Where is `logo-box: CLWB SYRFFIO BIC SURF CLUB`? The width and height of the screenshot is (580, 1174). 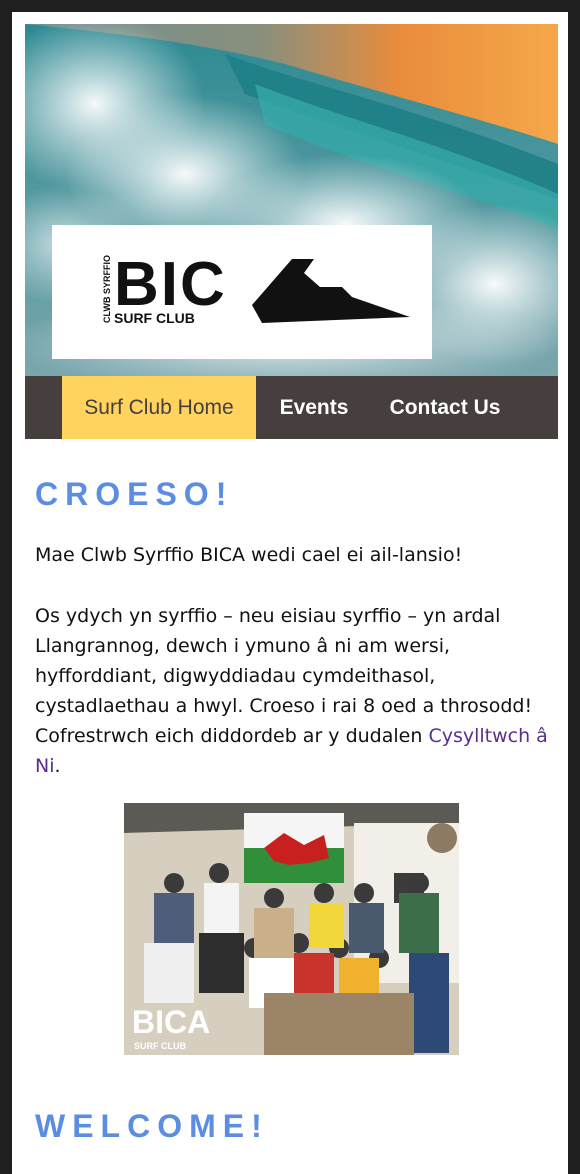
logo-box: CLWB SYRFFIO BIC SURF CLUB is located at coordinates (242, 292).